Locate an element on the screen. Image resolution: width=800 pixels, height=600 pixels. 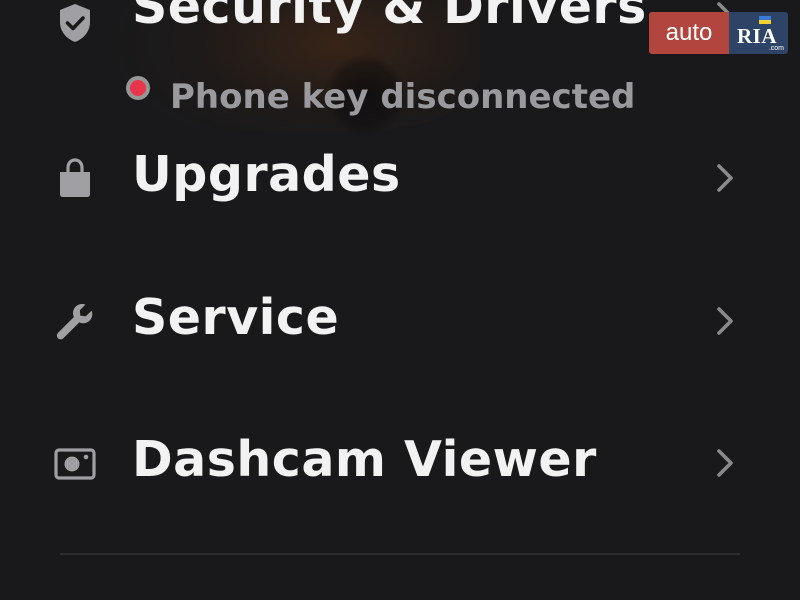
shield-check-icon is located at coordinates (75, 23).